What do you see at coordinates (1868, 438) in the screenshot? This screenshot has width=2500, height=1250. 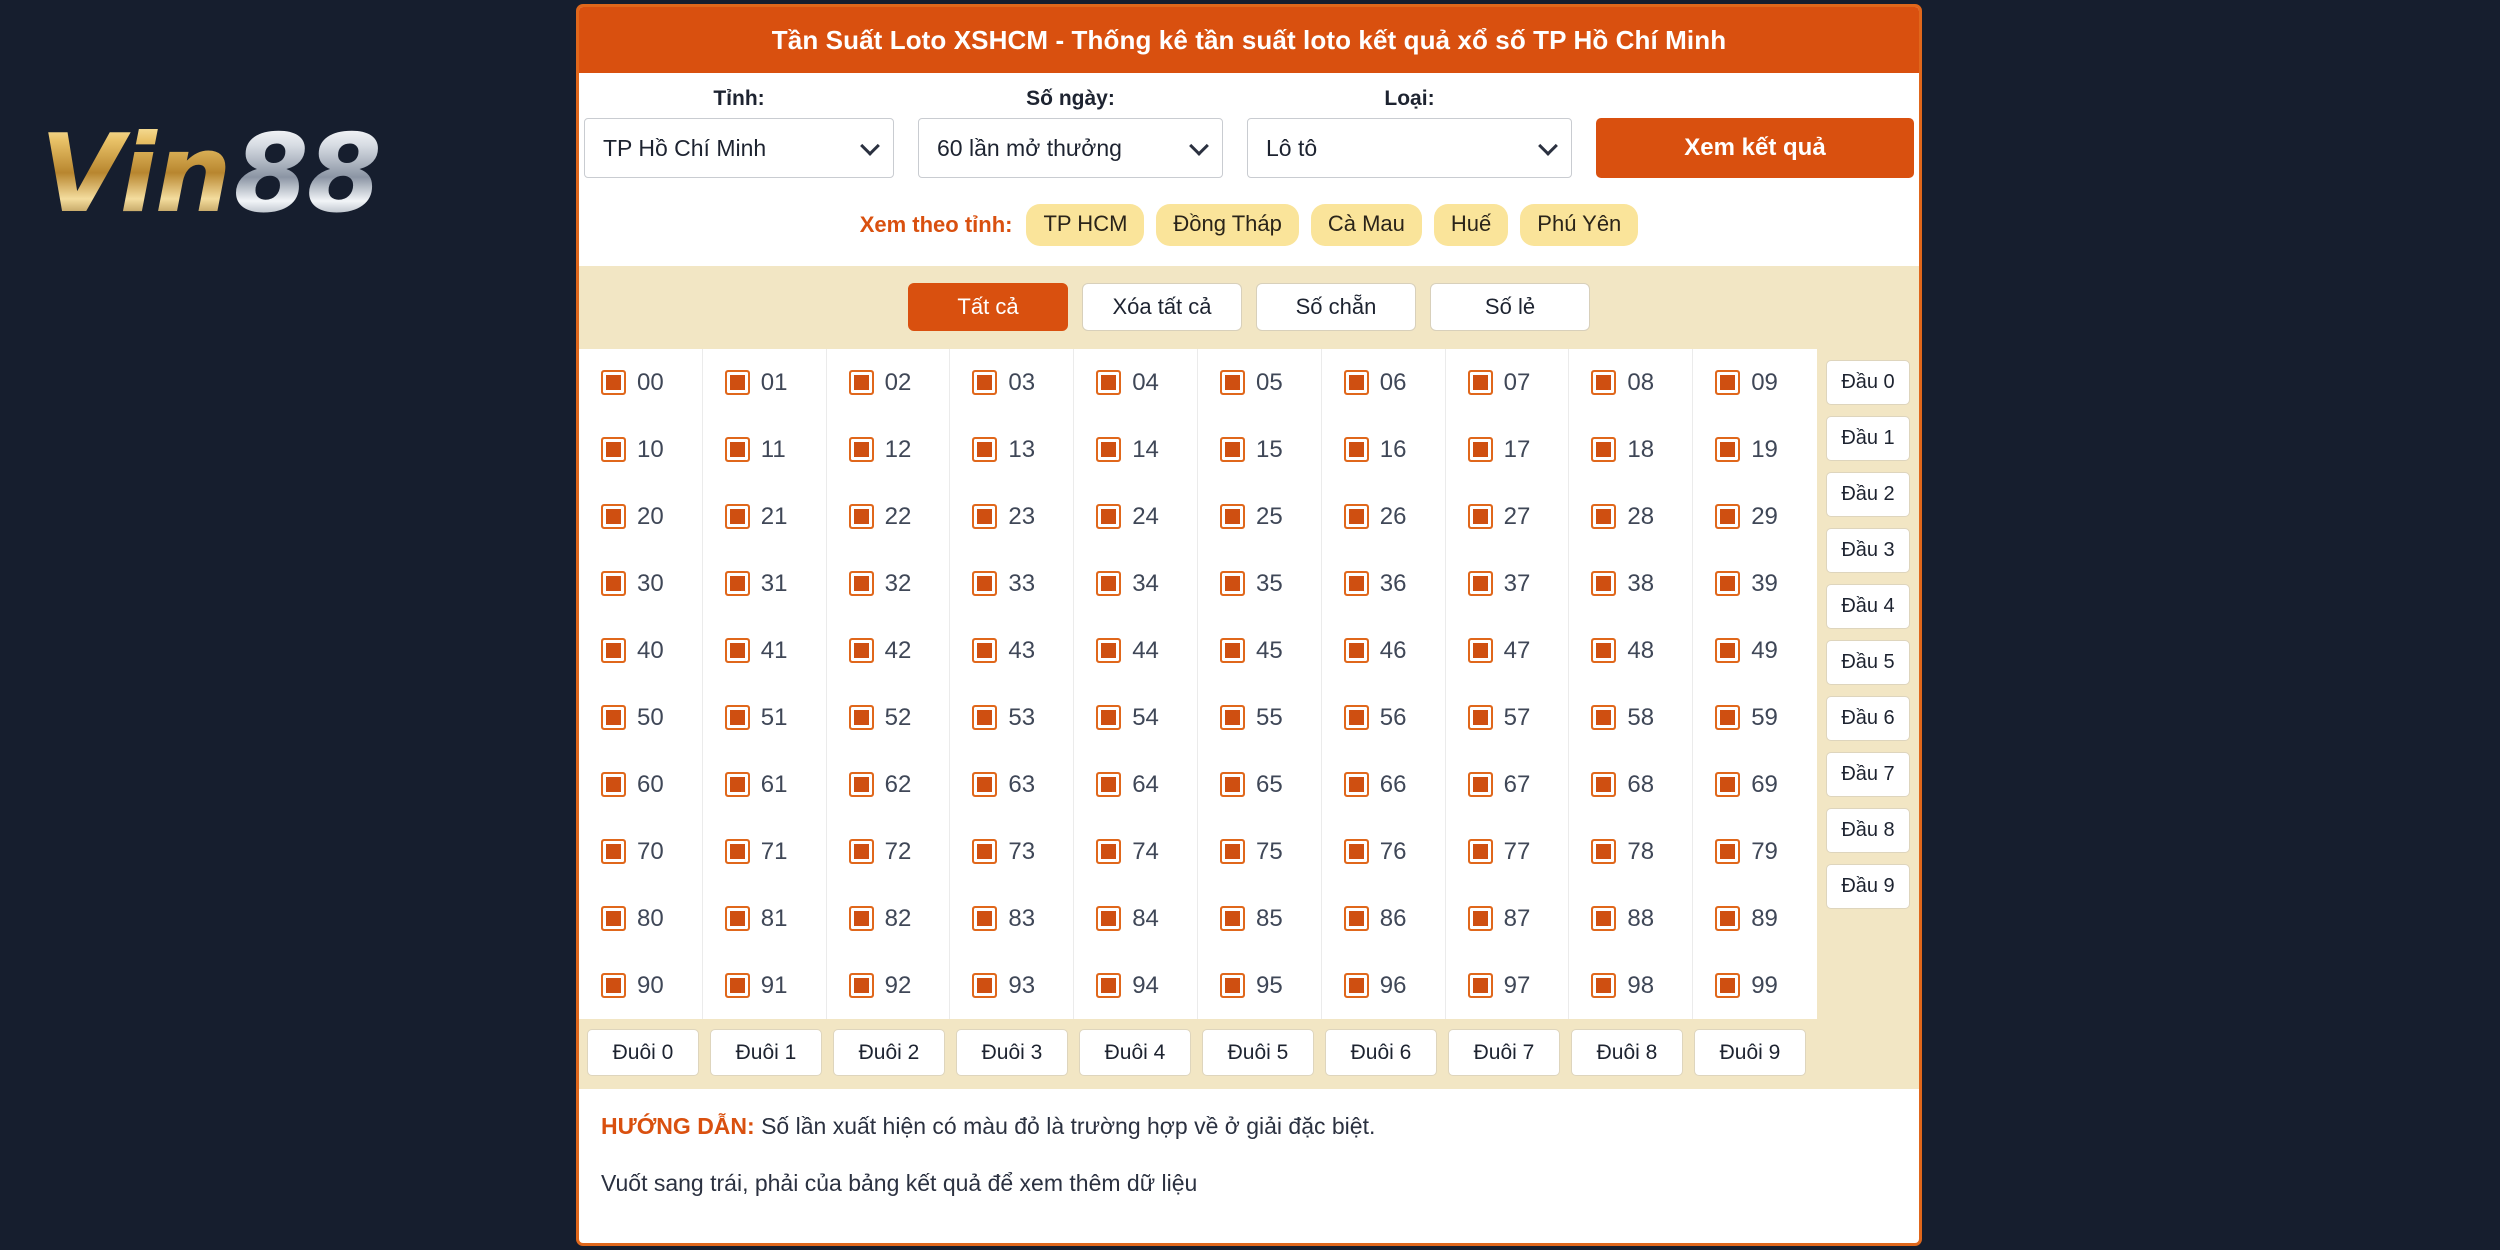 I see `dau-button-1: Đầu 1` at bounding box center [1868, 438].